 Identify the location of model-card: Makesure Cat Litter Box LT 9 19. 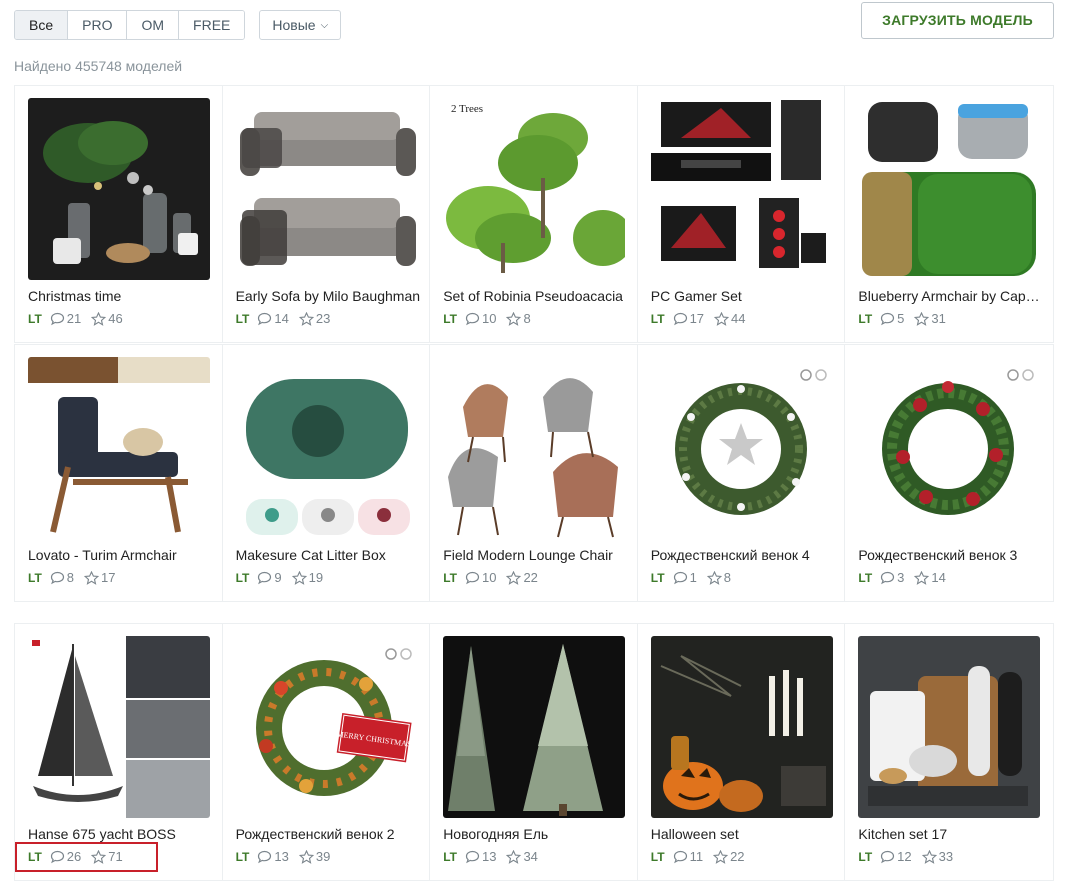
(327, 473).